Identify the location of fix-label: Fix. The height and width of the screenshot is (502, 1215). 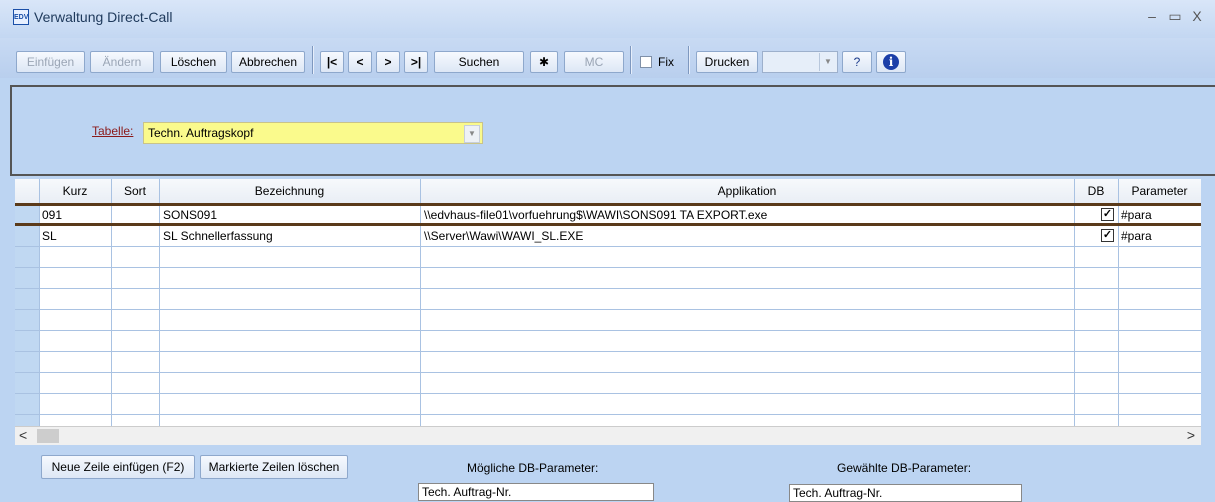
(666, 62).